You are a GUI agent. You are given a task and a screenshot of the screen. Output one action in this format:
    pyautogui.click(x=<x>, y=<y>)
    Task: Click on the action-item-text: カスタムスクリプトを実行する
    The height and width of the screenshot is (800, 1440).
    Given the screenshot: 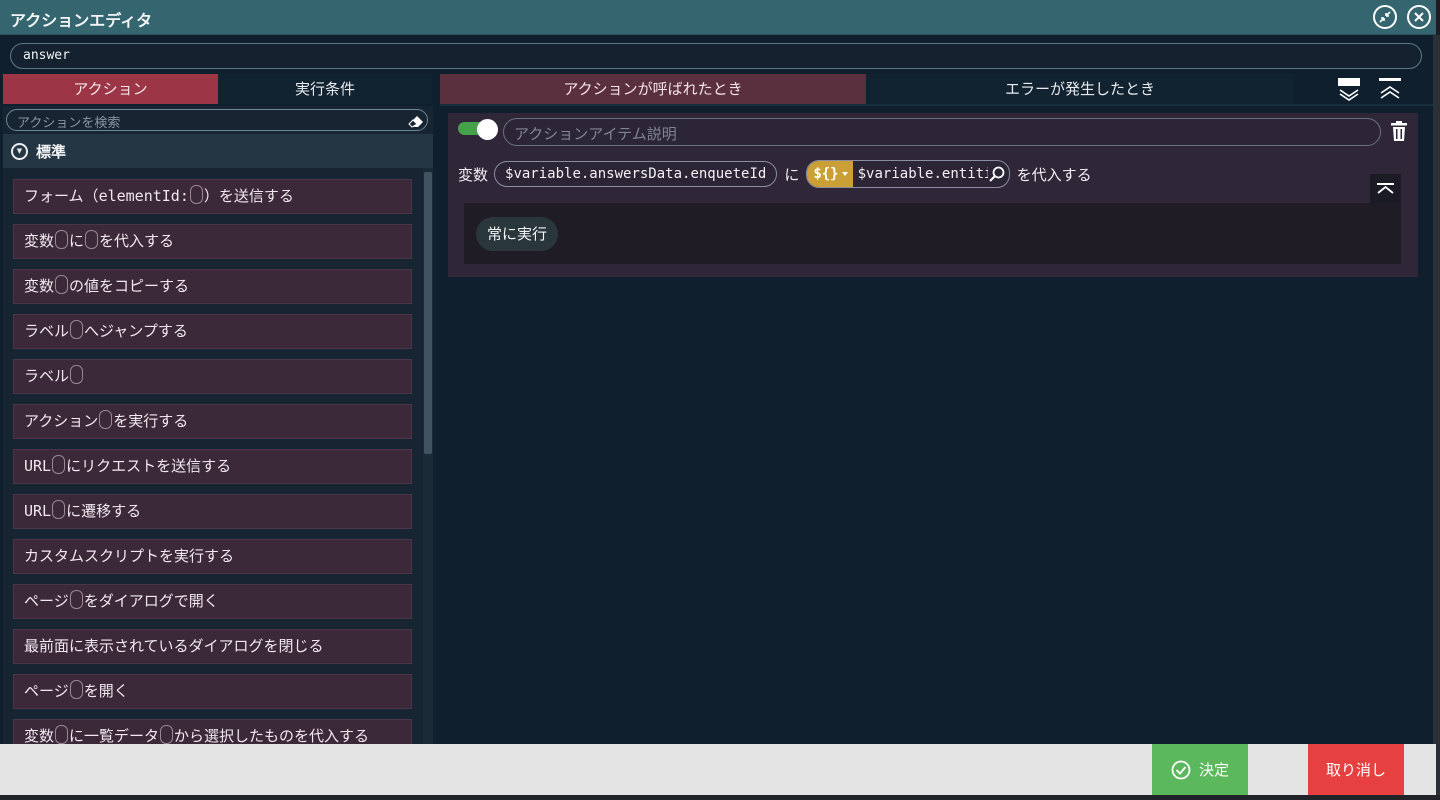 What is the action you would take?
    pyautogui.click(x=129, y=556)
    